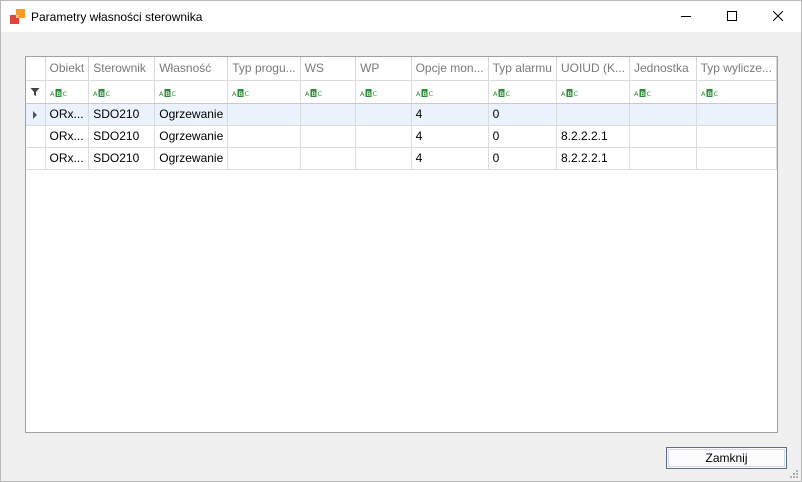 The height and width of the screenshot is (482, 802). I want to click on column-header-ws: WS, so click(328, 69).